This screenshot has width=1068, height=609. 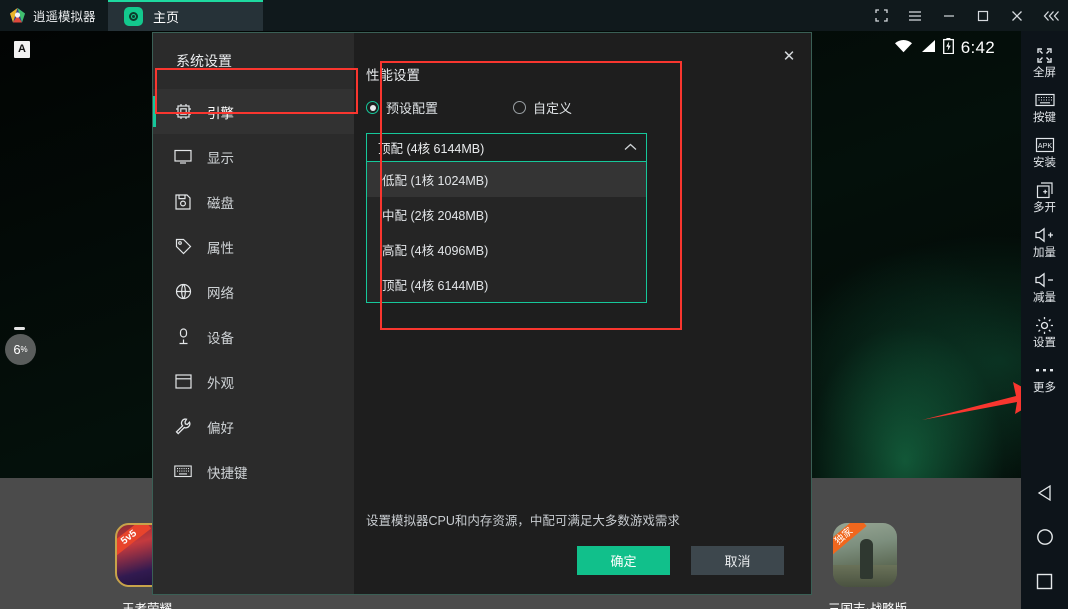 I want to click on side-toolbar: 全屏 按键 APK 安装 多开 加量 减量 设置 更多, so click(x=1044, y=320).